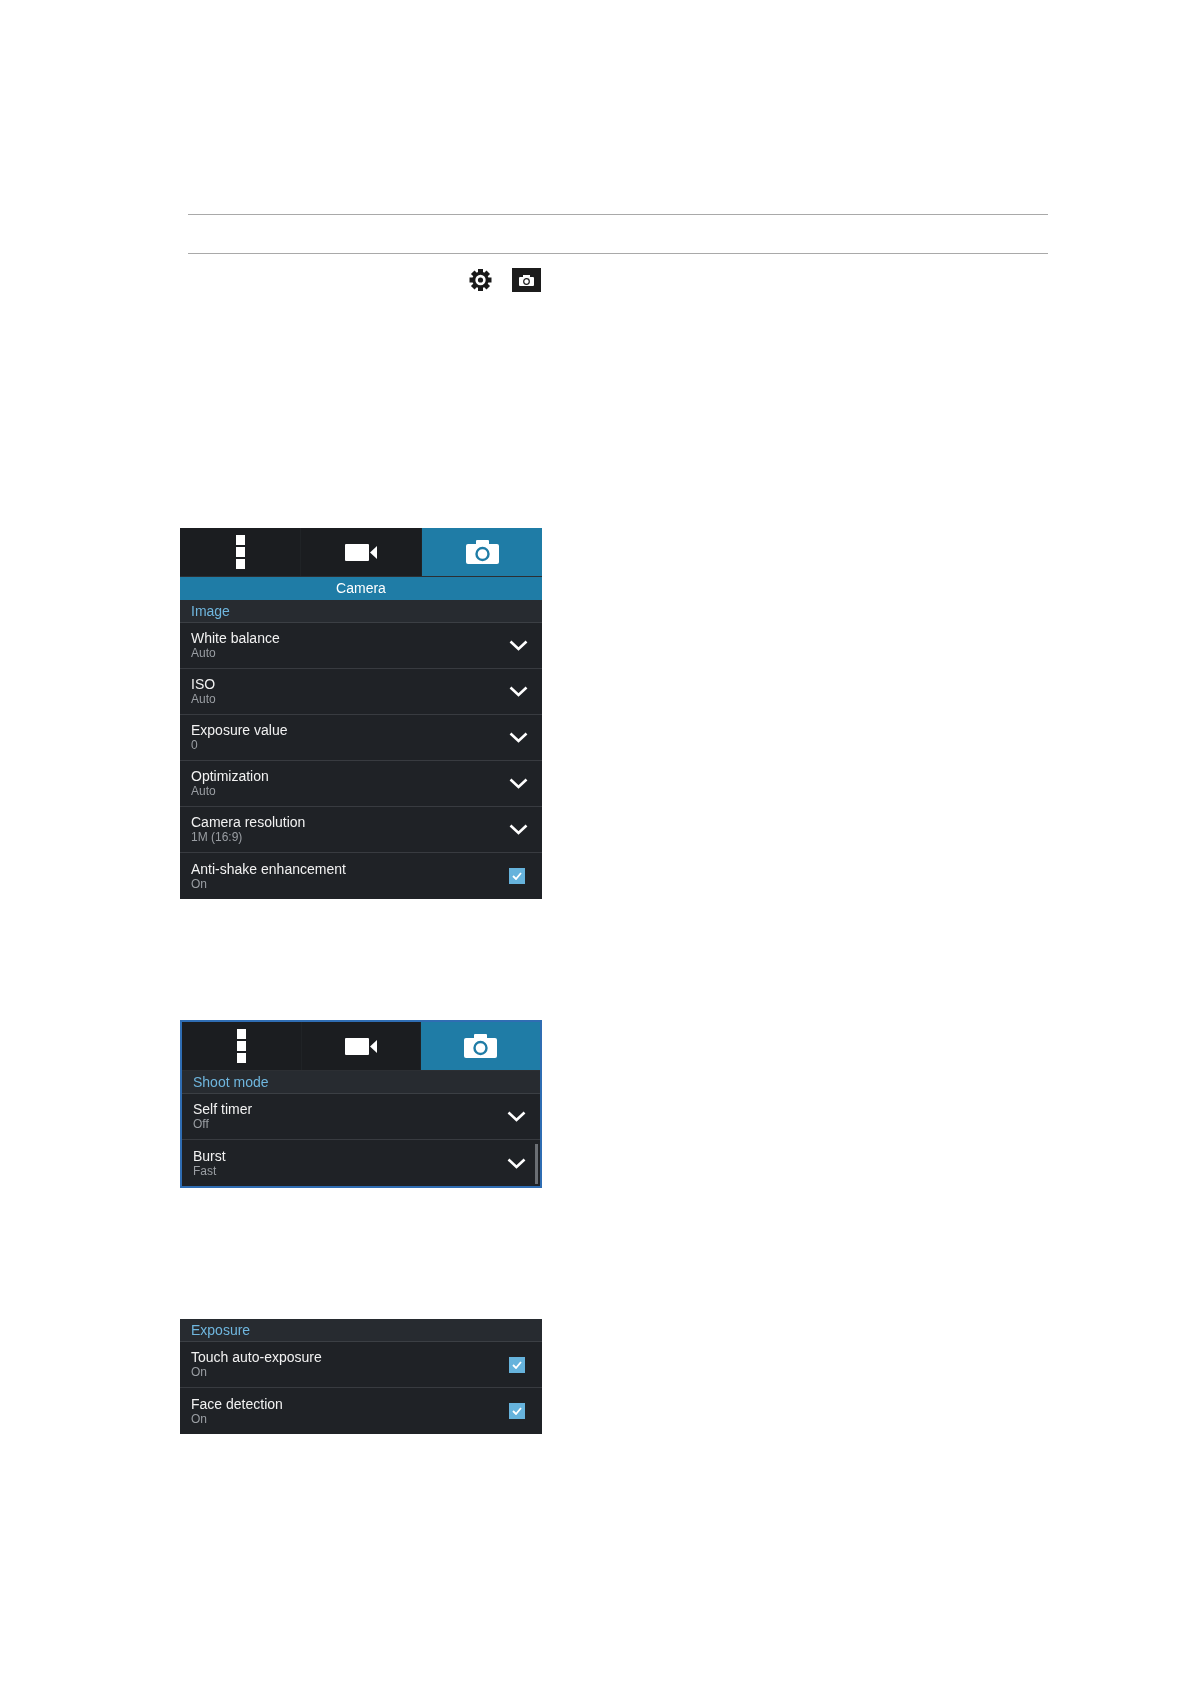 The width and height of the screenshot is (1191, 1684). Describe the element at coordinates (361, 1117) in the screenshot. I see `setting-row: Self timer Off` at that location.